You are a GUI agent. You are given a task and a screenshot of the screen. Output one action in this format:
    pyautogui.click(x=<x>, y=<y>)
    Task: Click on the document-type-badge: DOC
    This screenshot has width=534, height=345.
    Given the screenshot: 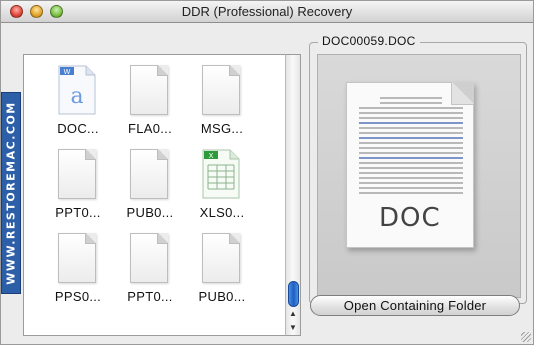 What is the action you would take?
    pyautogui.click(x=410, y=218)
    